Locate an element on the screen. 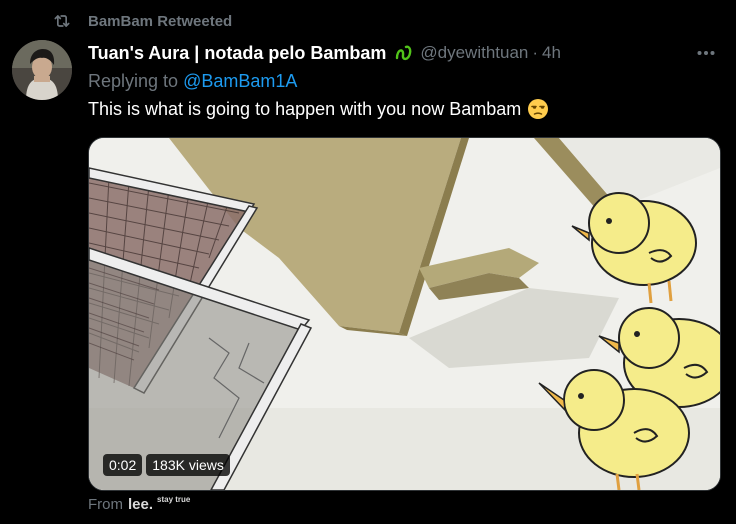  replying-to: Replying to @BamBam1A is located at coordinates (192, 81).